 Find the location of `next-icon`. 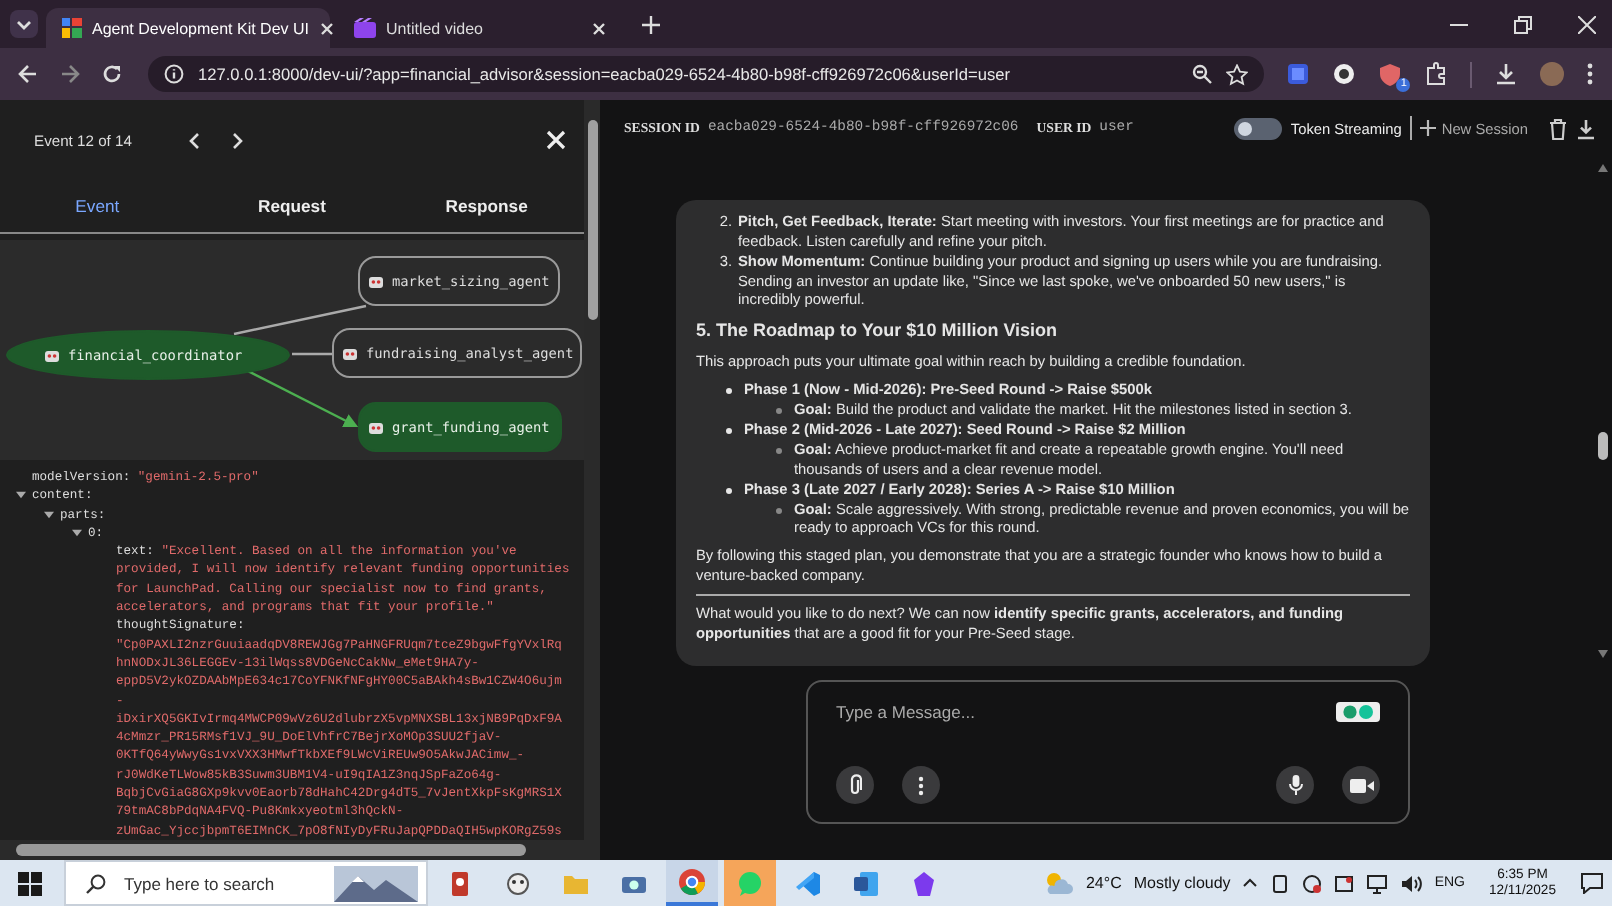

next-icon is located at coordinates (237, 140).